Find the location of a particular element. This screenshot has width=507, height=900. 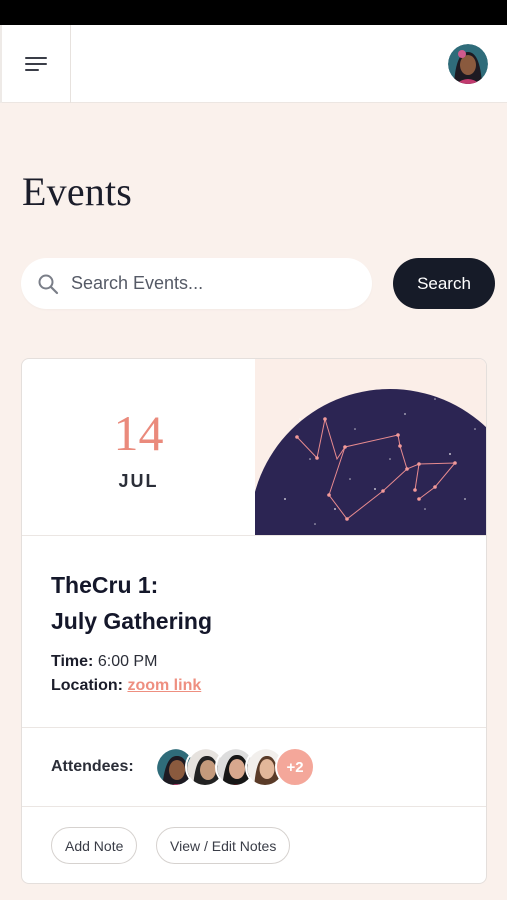

attendees-list: +2 is located at coordinates (240, 767).